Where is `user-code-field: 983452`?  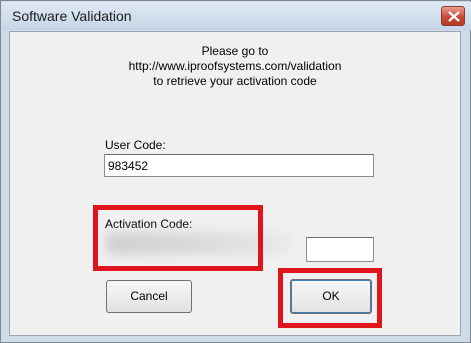 user-code-field: 983452 is located at coordinates (239, 165).